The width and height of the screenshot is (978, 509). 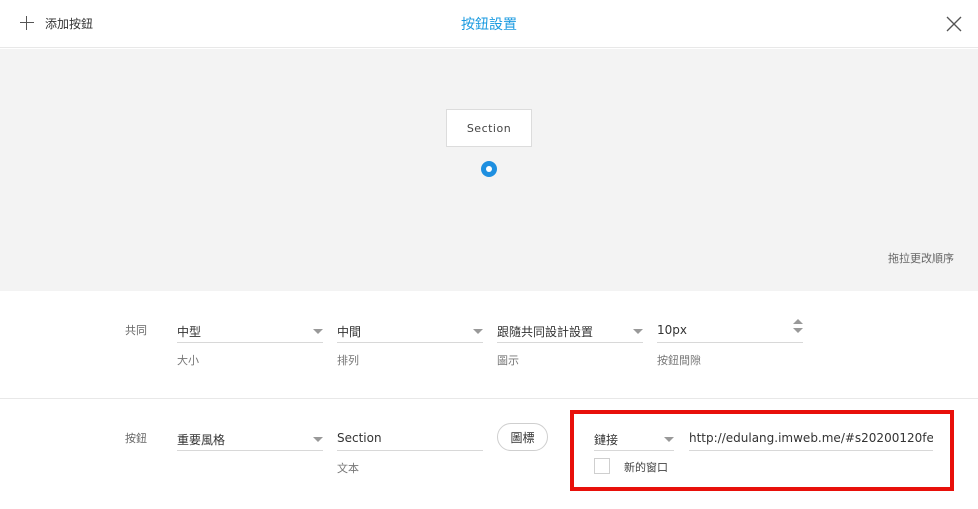 What do you see at coordinates (348, 468) in the screenshot?
I see `button-text-label: 文本` at bounding box center [348, 468].